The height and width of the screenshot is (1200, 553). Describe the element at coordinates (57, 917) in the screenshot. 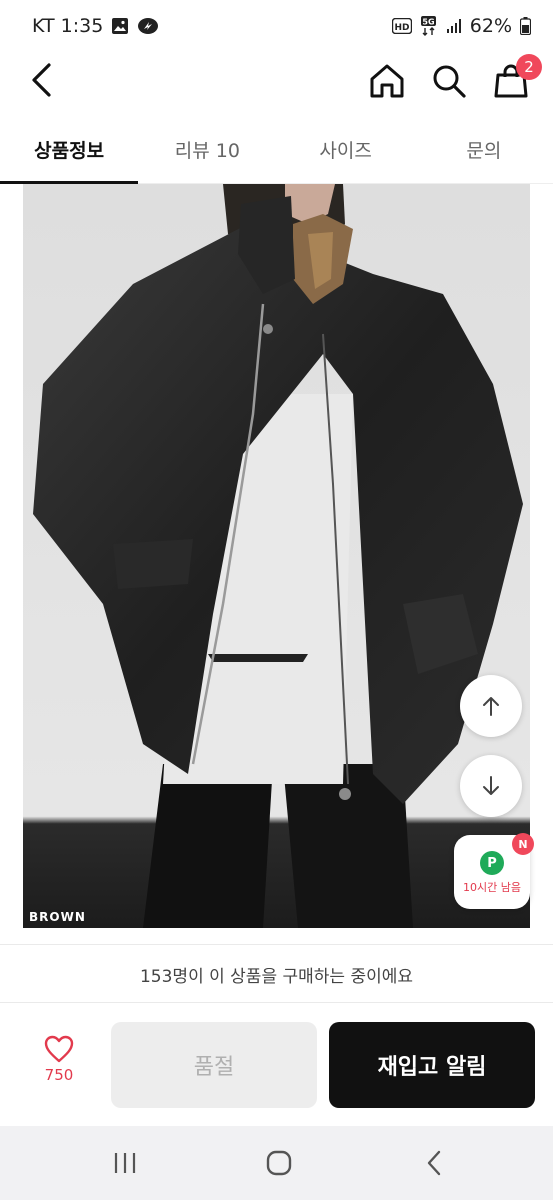

I see `color-label: BROWN` at that location.